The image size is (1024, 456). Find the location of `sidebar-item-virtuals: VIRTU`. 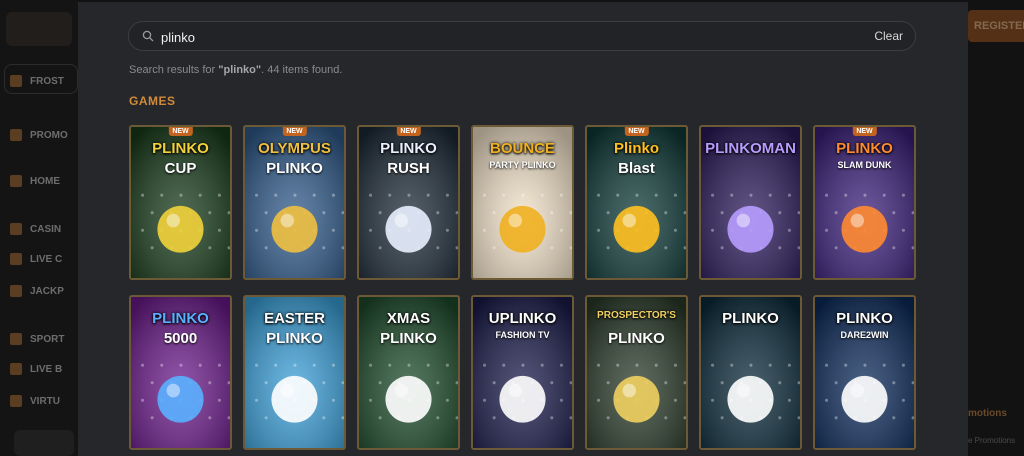

sidebar-item-virtuals: VIRTU is located at coordinates (35, 401).